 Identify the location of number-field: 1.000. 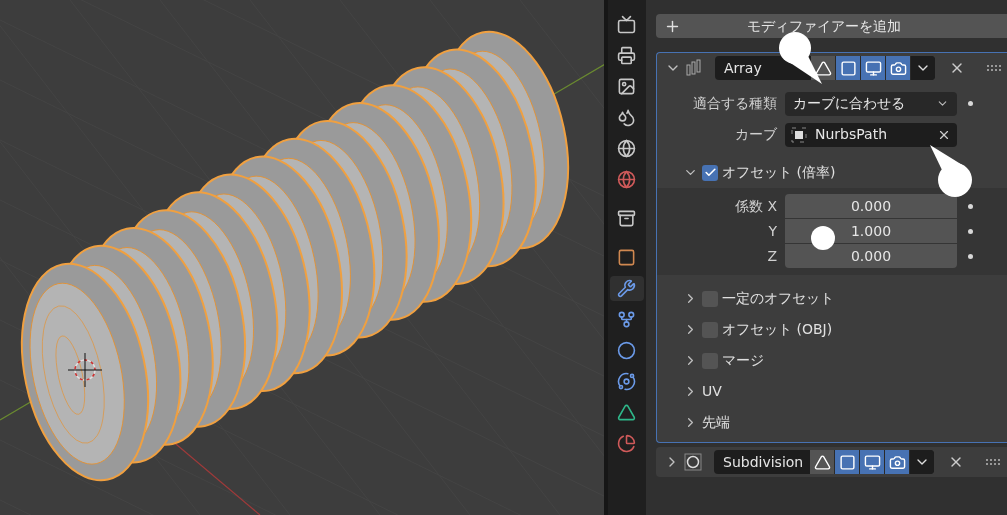
(871, 231).